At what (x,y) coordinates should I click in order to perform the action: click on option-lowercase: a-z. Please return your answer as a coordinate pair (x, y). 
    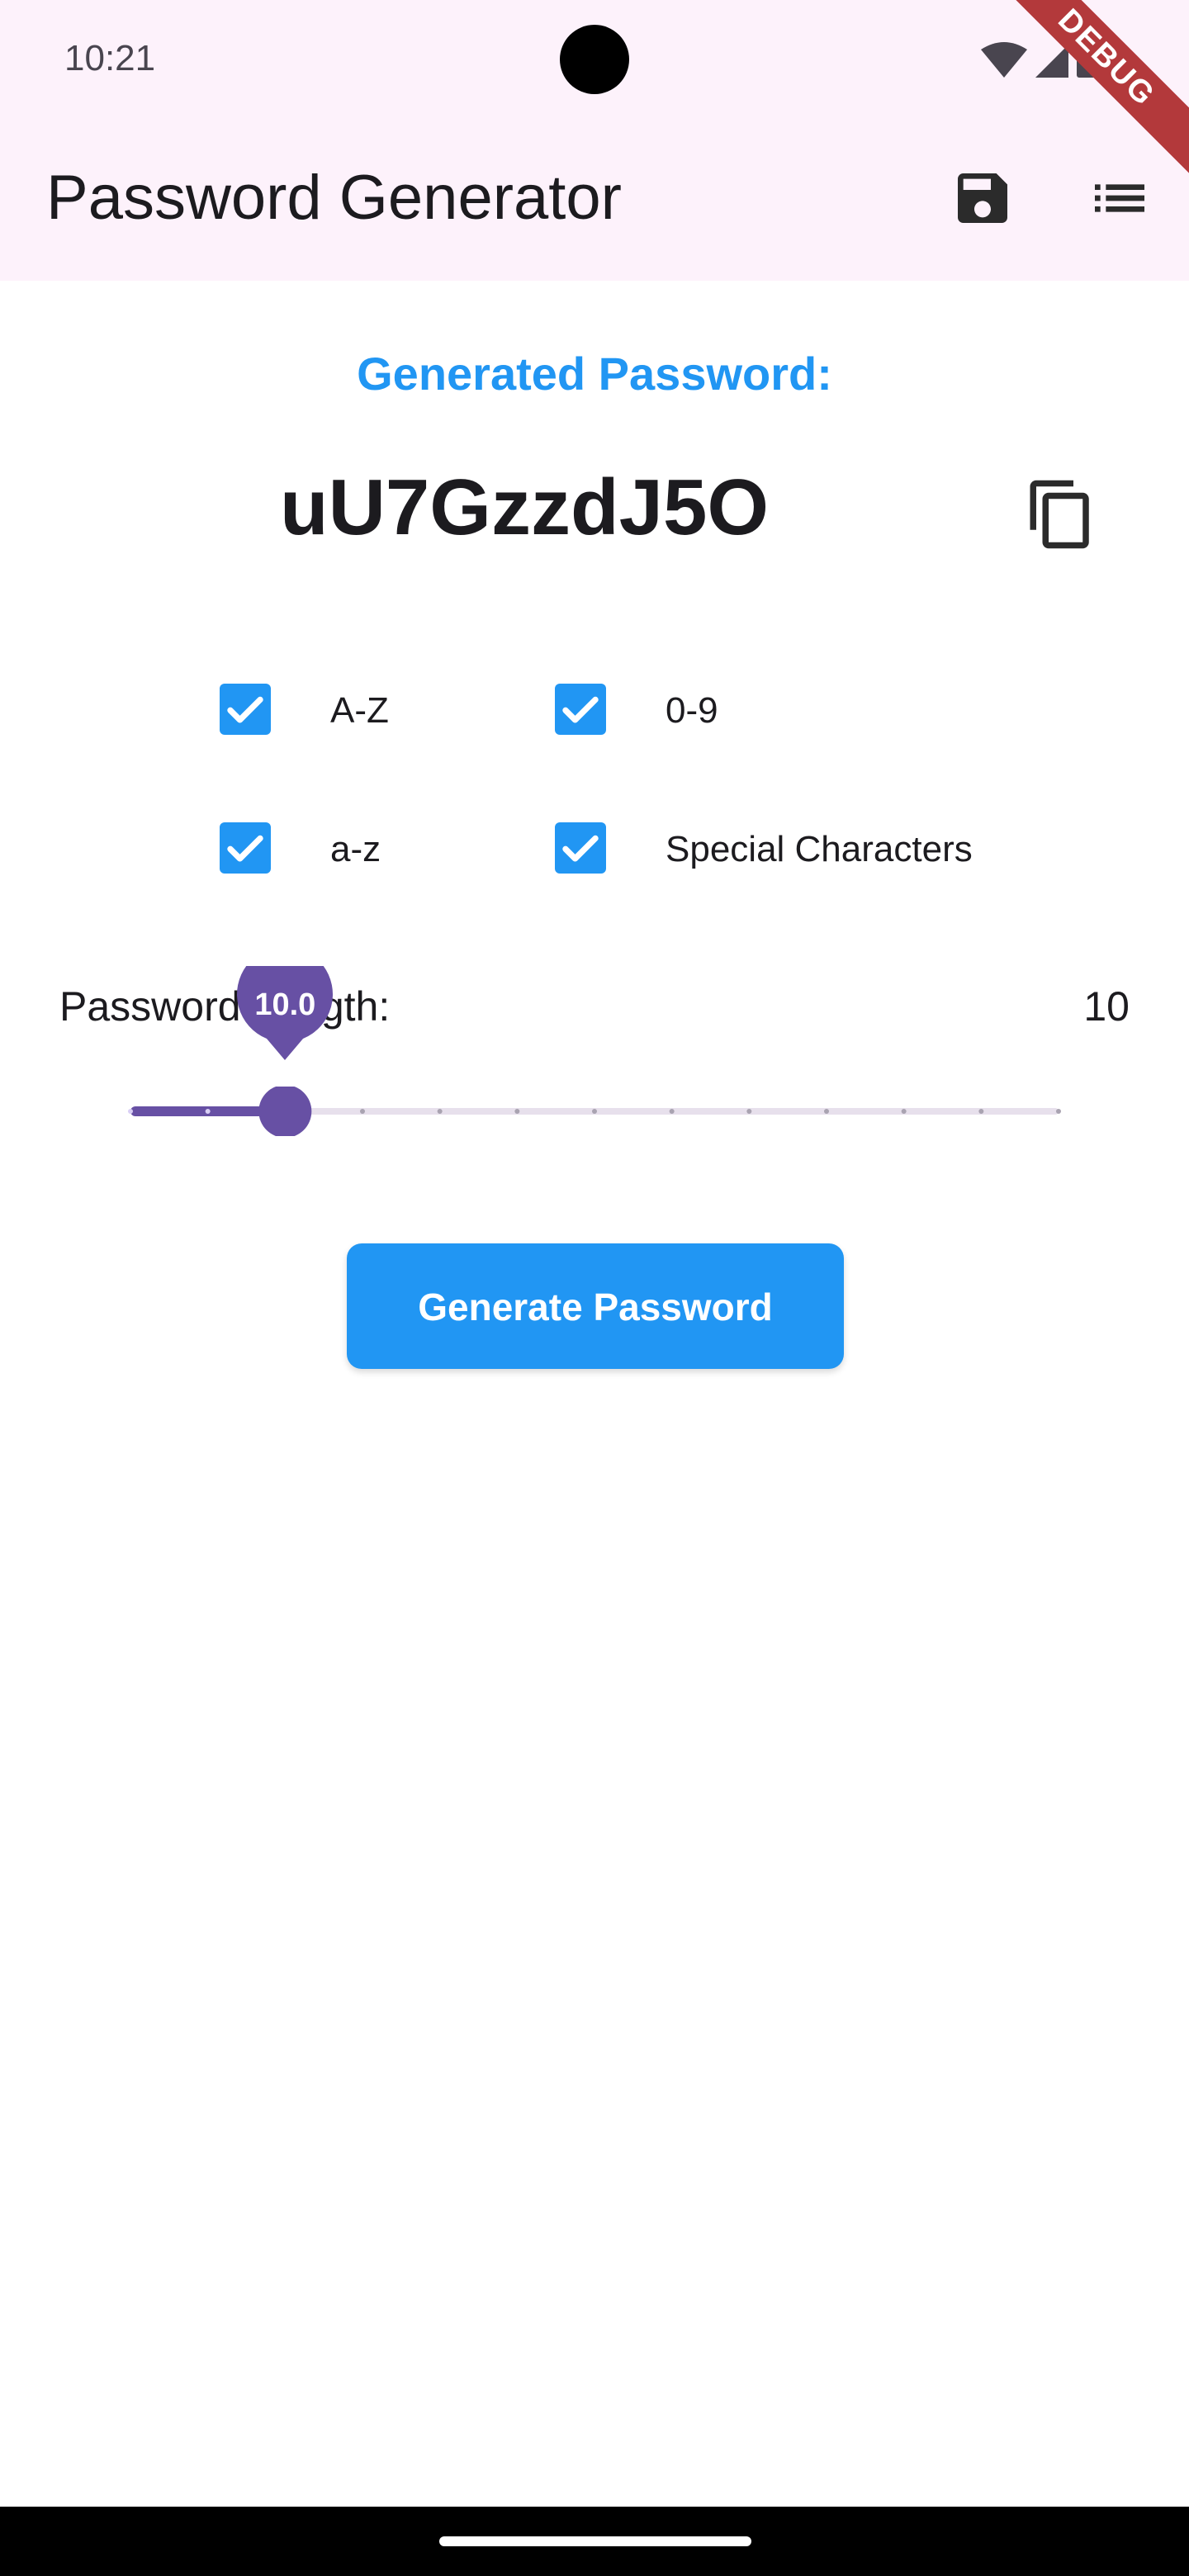
    Looking at the image, I should click on (356, 847).